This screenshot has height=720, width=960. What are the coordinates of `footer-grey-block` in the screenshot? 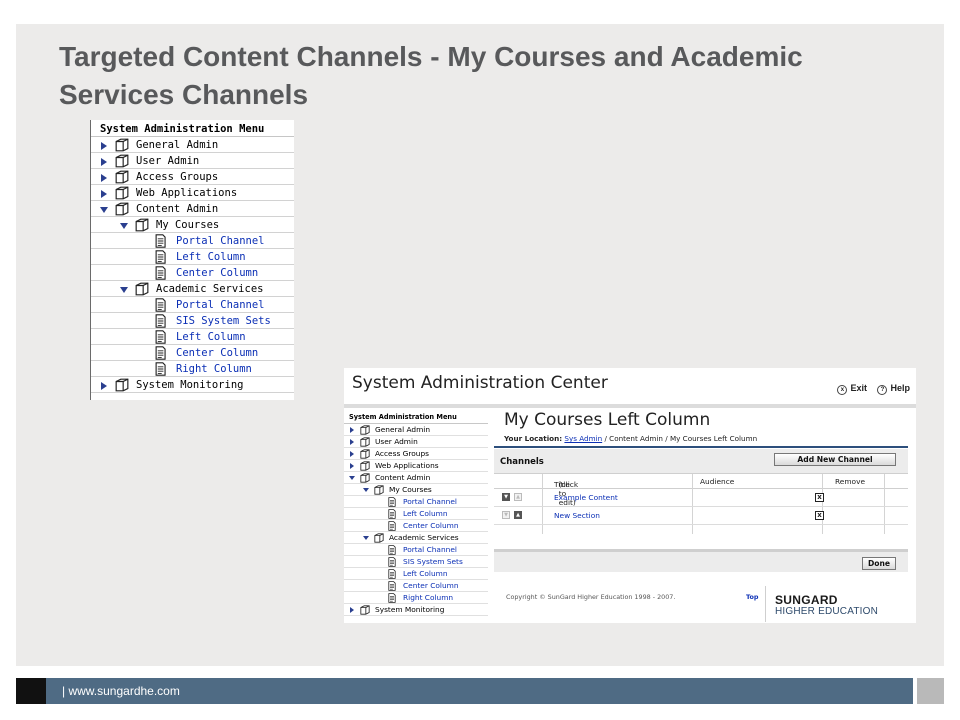 It's located at (930, 691).